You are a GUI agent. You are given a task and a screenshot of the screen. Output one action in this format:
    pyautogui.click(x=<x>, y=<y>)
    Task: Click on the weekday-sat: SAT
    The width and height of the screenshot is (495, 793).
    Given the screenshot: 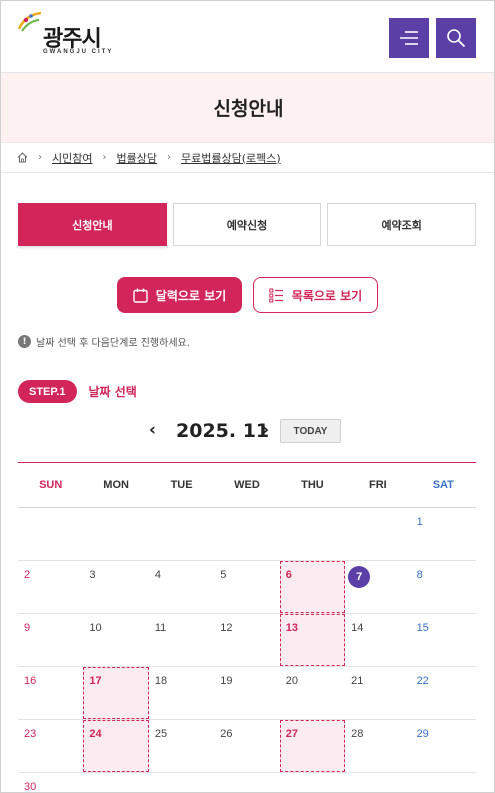 What is the action you would take?
    pyautogui.click(x=443, y=485)
    